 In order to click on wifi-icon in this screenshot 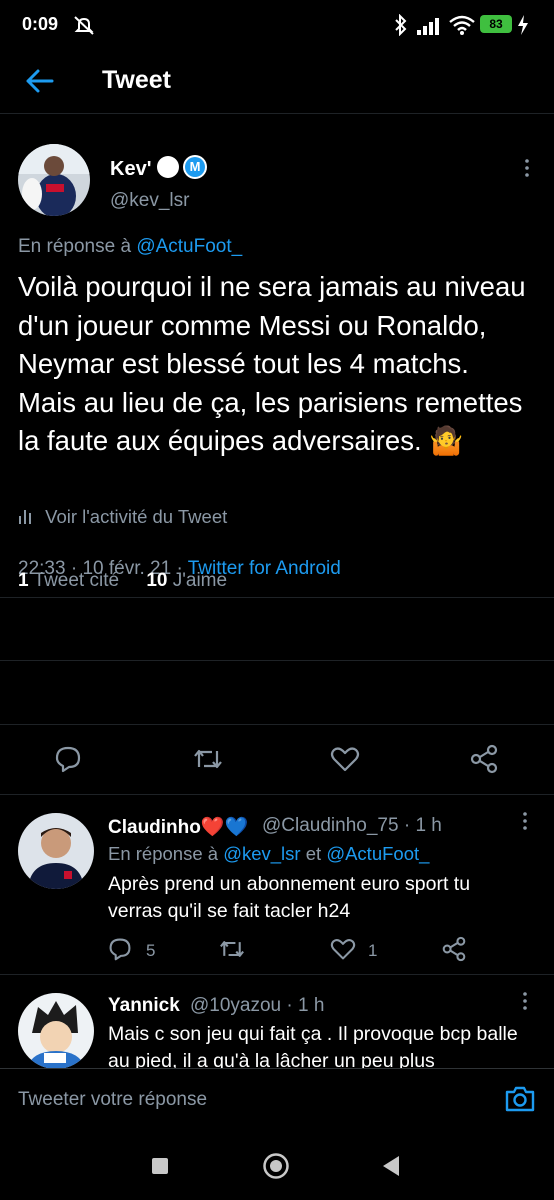, I will do `click(462, 25)`.